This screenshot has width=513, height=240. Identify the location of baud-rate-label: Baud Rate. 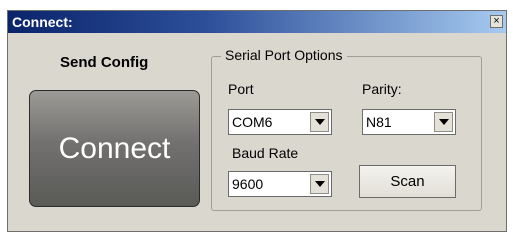
(265, 153).